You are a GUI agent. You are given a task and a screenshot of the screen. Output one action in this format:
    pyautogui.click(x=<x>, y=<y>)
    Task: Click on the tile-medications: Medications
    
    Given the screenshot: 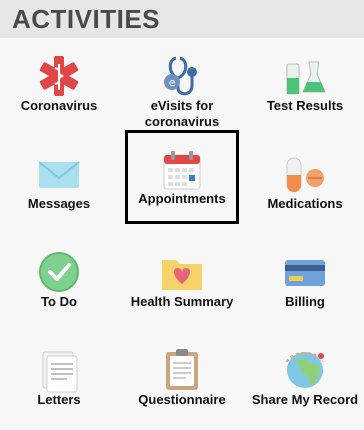 What is the action you would take?
    pyautogui.click(x=305, y=185)
    